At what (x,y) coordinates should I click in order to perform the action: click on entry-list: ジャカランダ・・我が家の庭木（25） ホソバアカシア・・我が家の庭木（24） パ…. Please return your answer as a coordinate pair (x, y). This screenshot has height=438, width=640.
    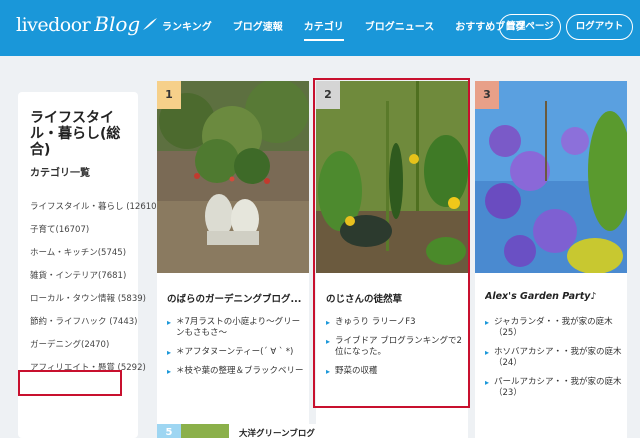
    Looking at the image, I should click on (555, 362).